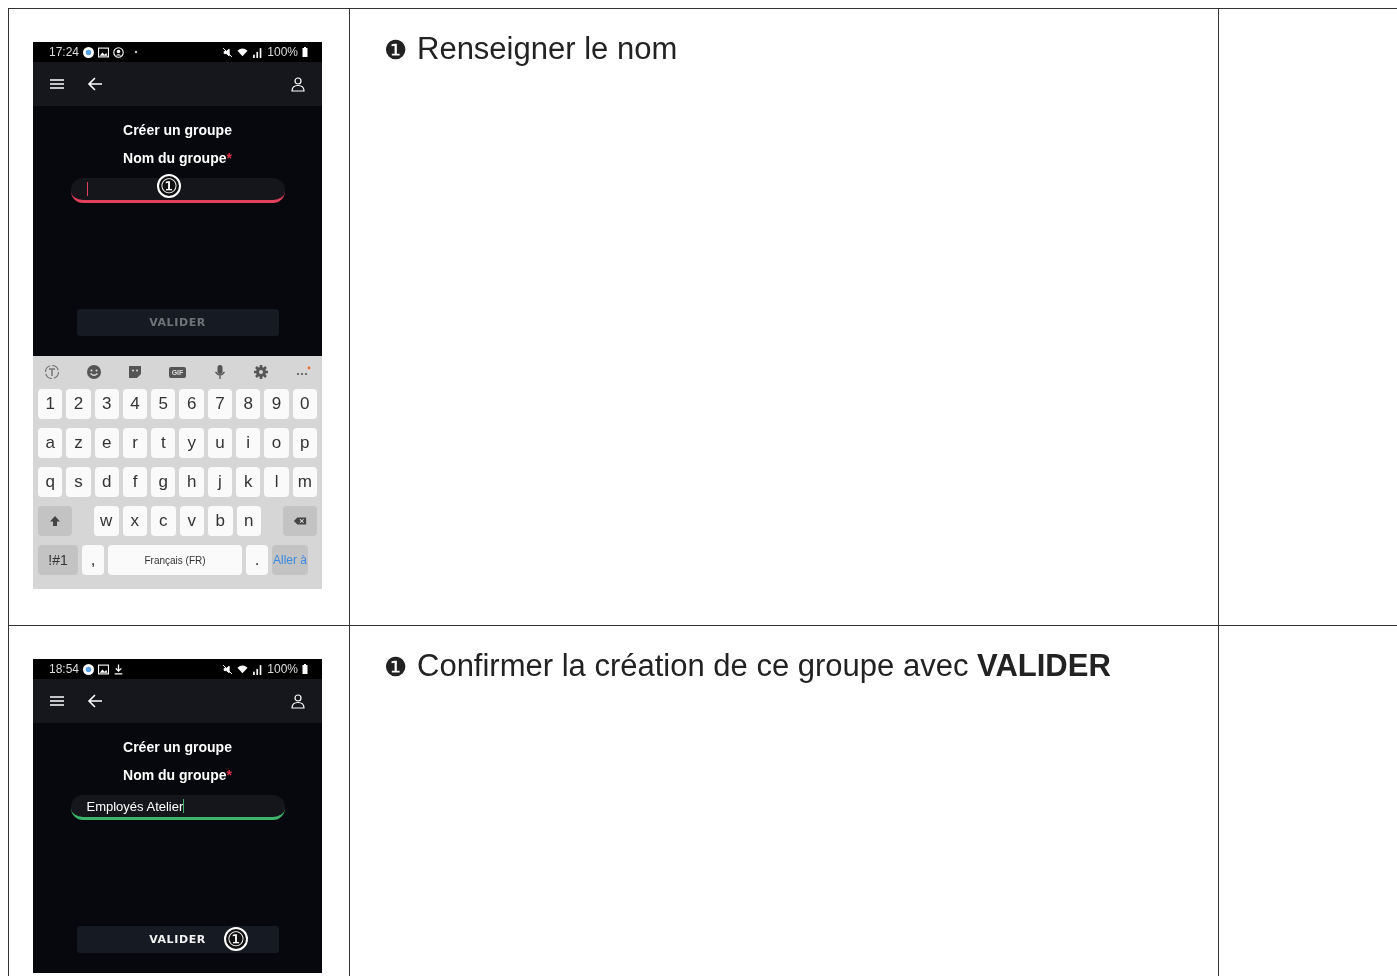 This screenshot has height=976, width=1397. What do you see at coordinates (191, 443) in the screenshot?
I see `keyboard-key: y` at bounding box center [191, 443].